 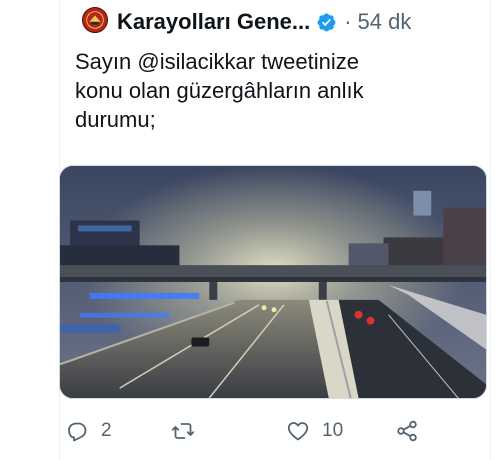 I want to click on heart-icon, so click(x=298, y=431).